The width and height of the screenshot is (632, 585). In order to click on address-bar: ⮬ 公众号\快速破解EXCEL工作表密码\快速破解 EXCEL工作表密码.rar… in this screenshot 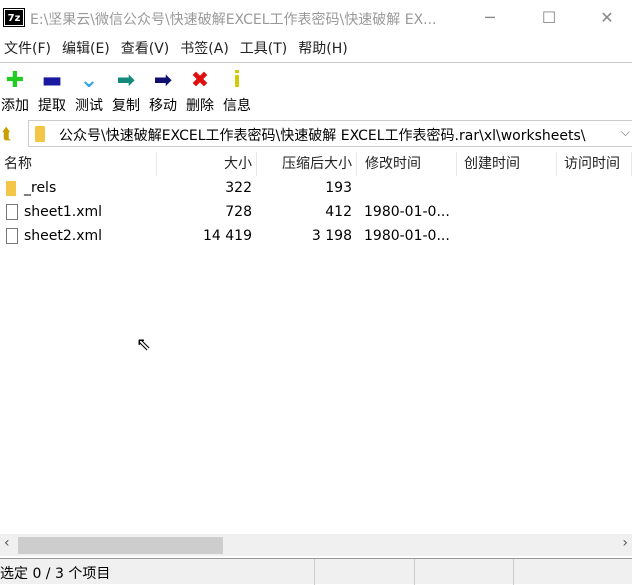, I will do `click(316, 134)`.